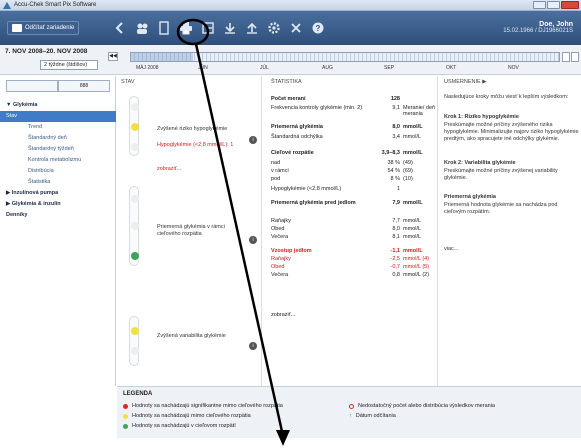 This screenshot has height=448, width=581. I want to click on sidebar-item: Štatistika, so click(58, 182).